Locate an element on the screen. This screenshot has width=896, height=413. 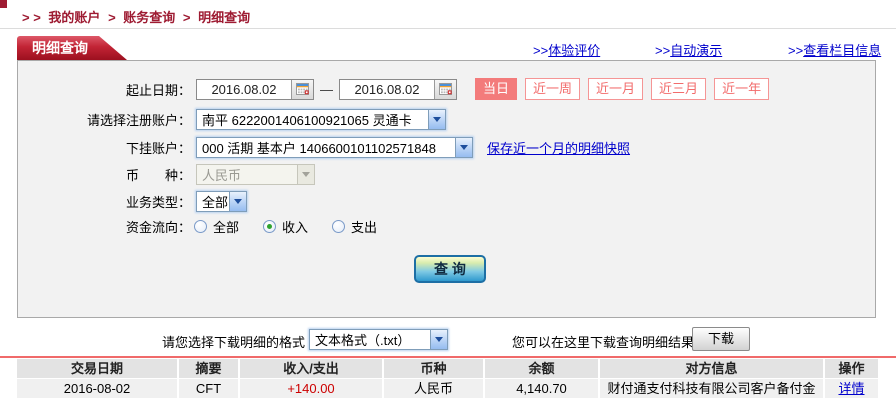
sub-account-label: 下挂账户： is located at coordinates (158, 148).